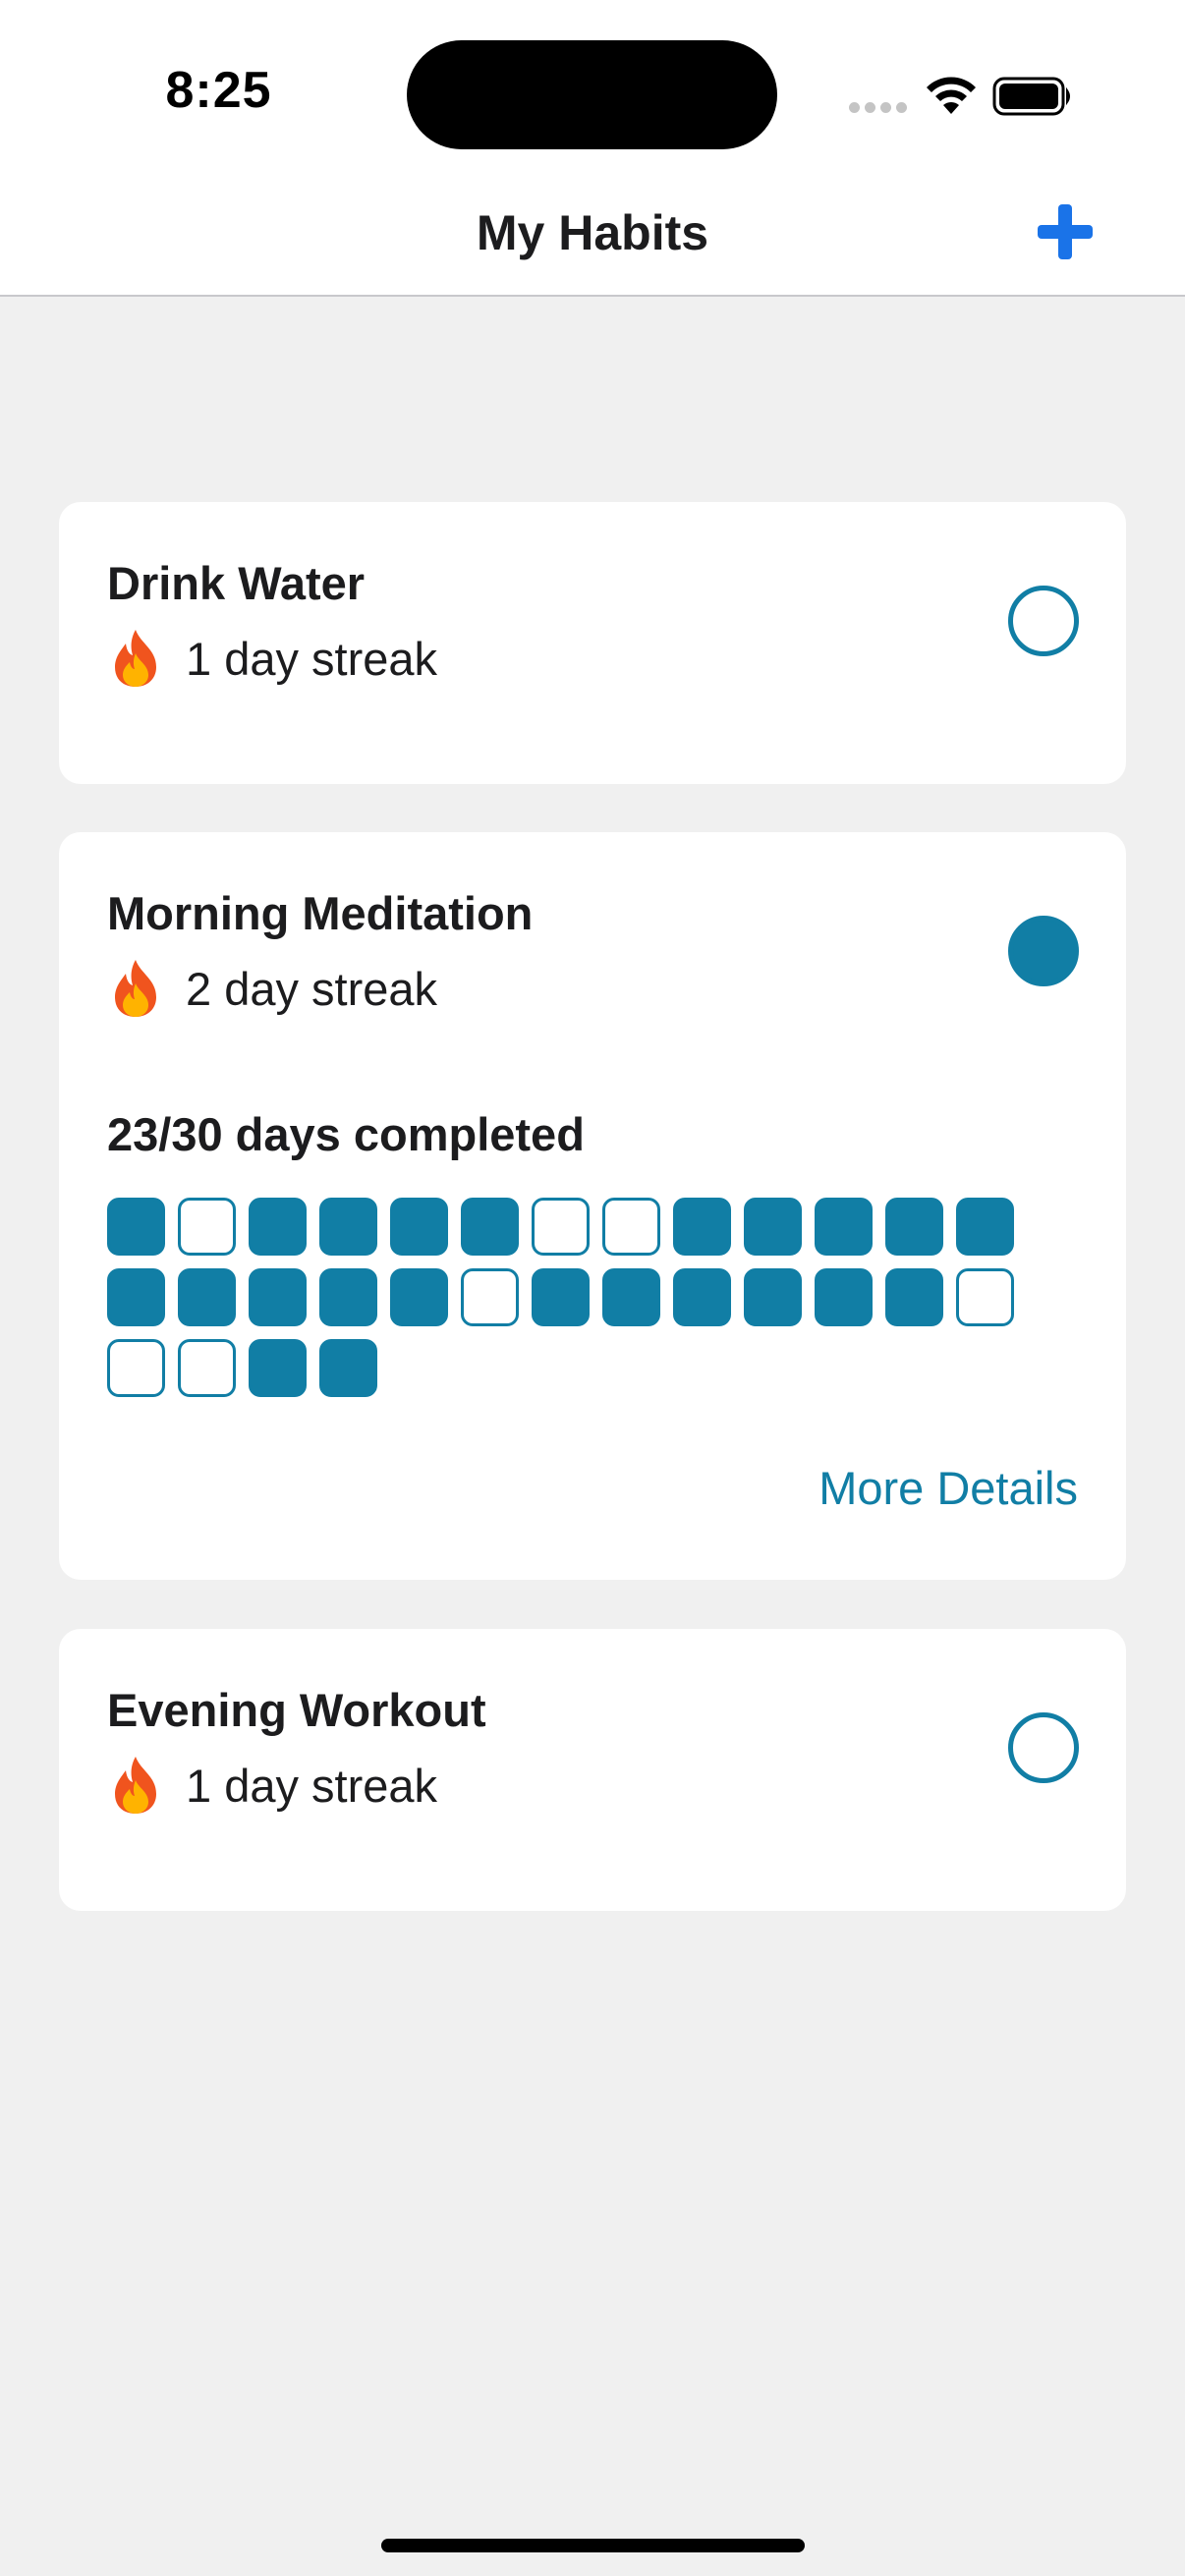 The width and height of the screenshot is (1185, 2576). What do you see at coordinates (879, 108) in the screenshot?
I see `cellular-signal-icon` at bounding box center [879, 108].